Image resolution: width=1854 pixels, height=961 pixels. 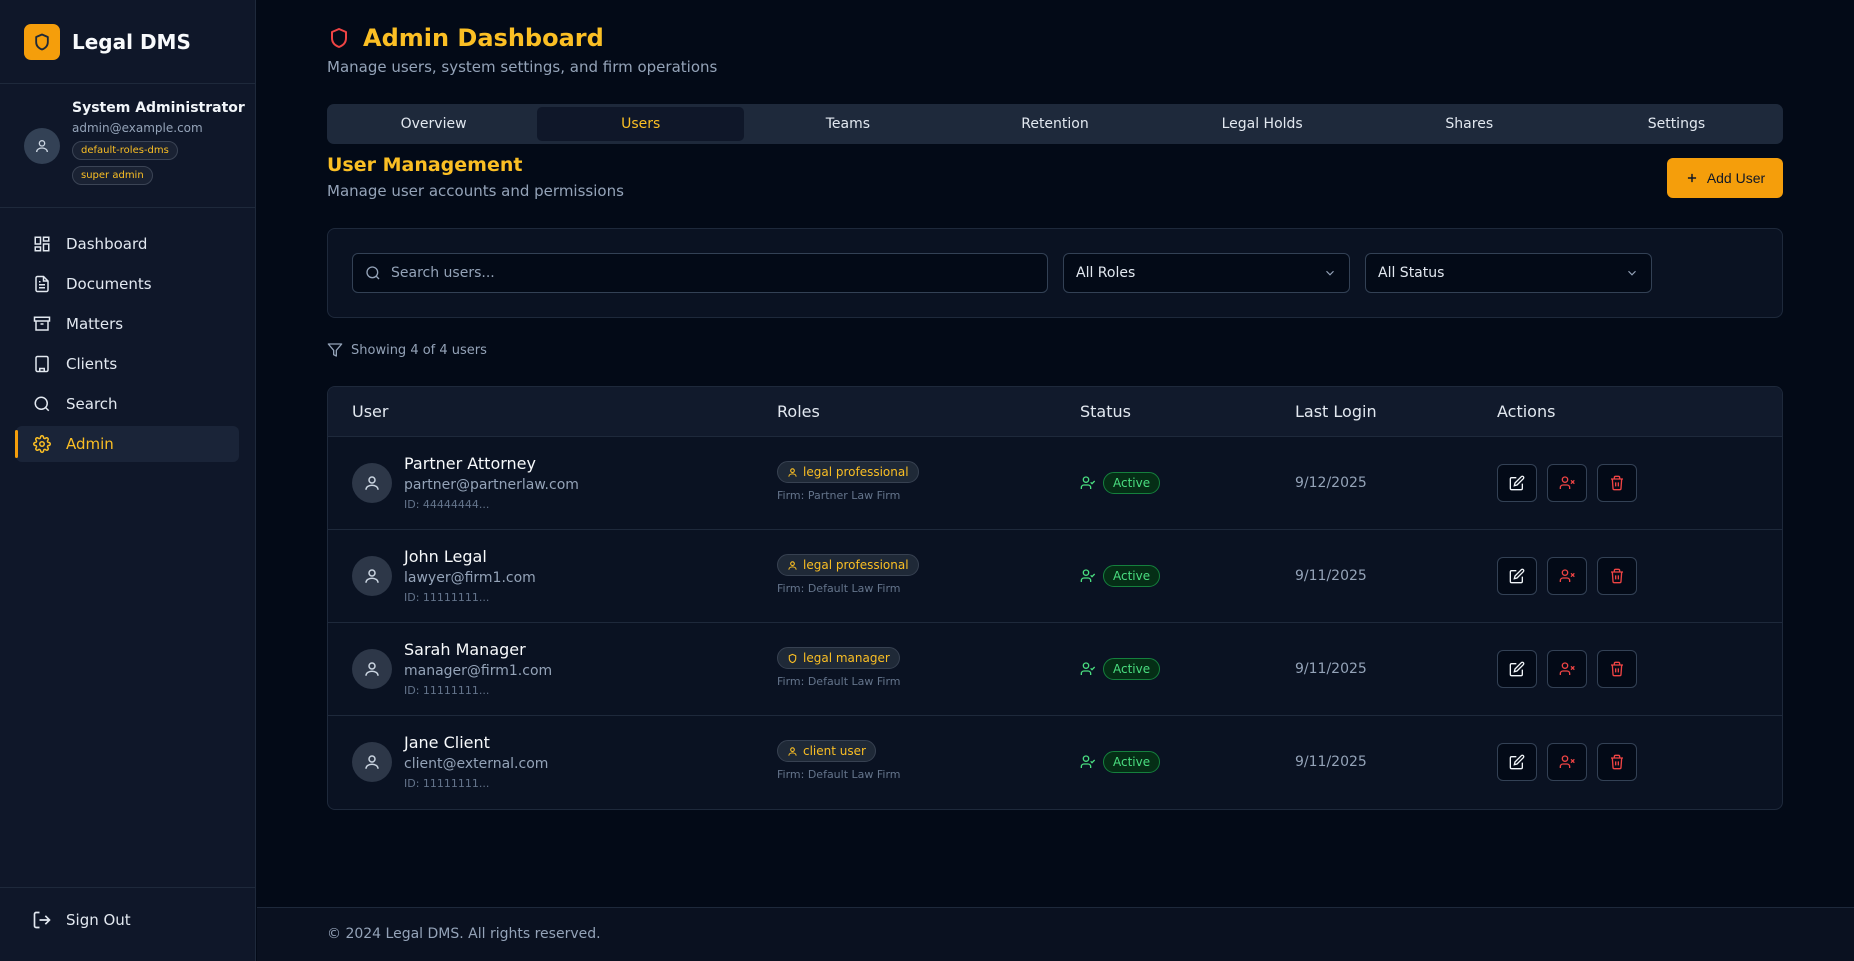 What do you see at coordinates (1692, 178) in the screenshot?
I see `plus-icon` at bounding box center [1692, 178].